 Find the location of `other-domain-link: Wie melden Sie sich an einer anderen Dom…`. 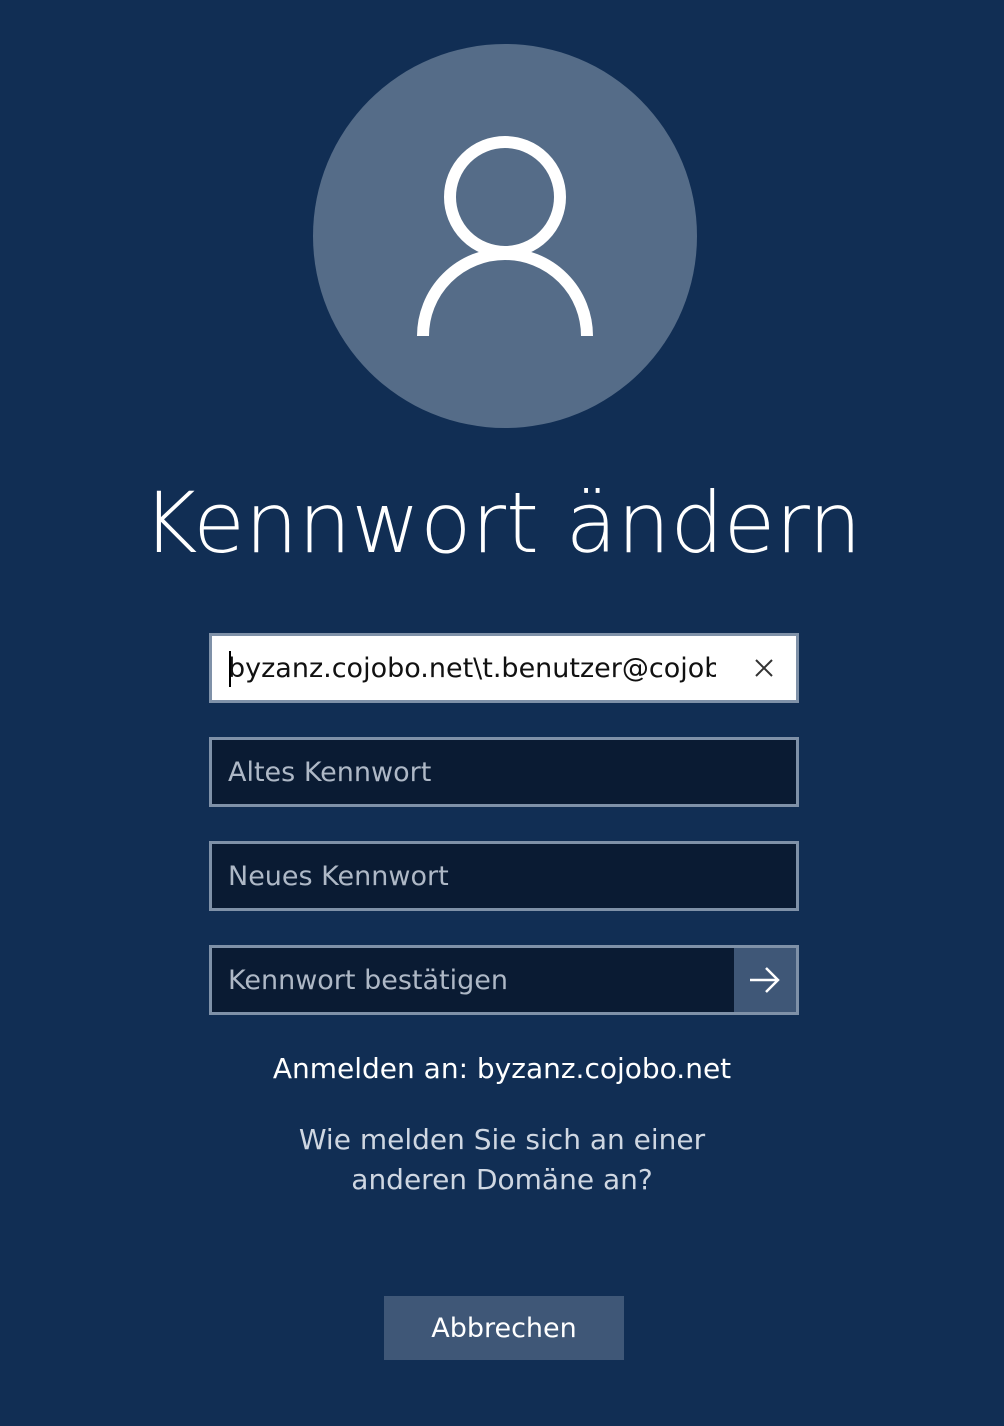

other-domain-link: Wie melden Sie sich an einer anderen Dom… is located at coordinates (502, 1160).